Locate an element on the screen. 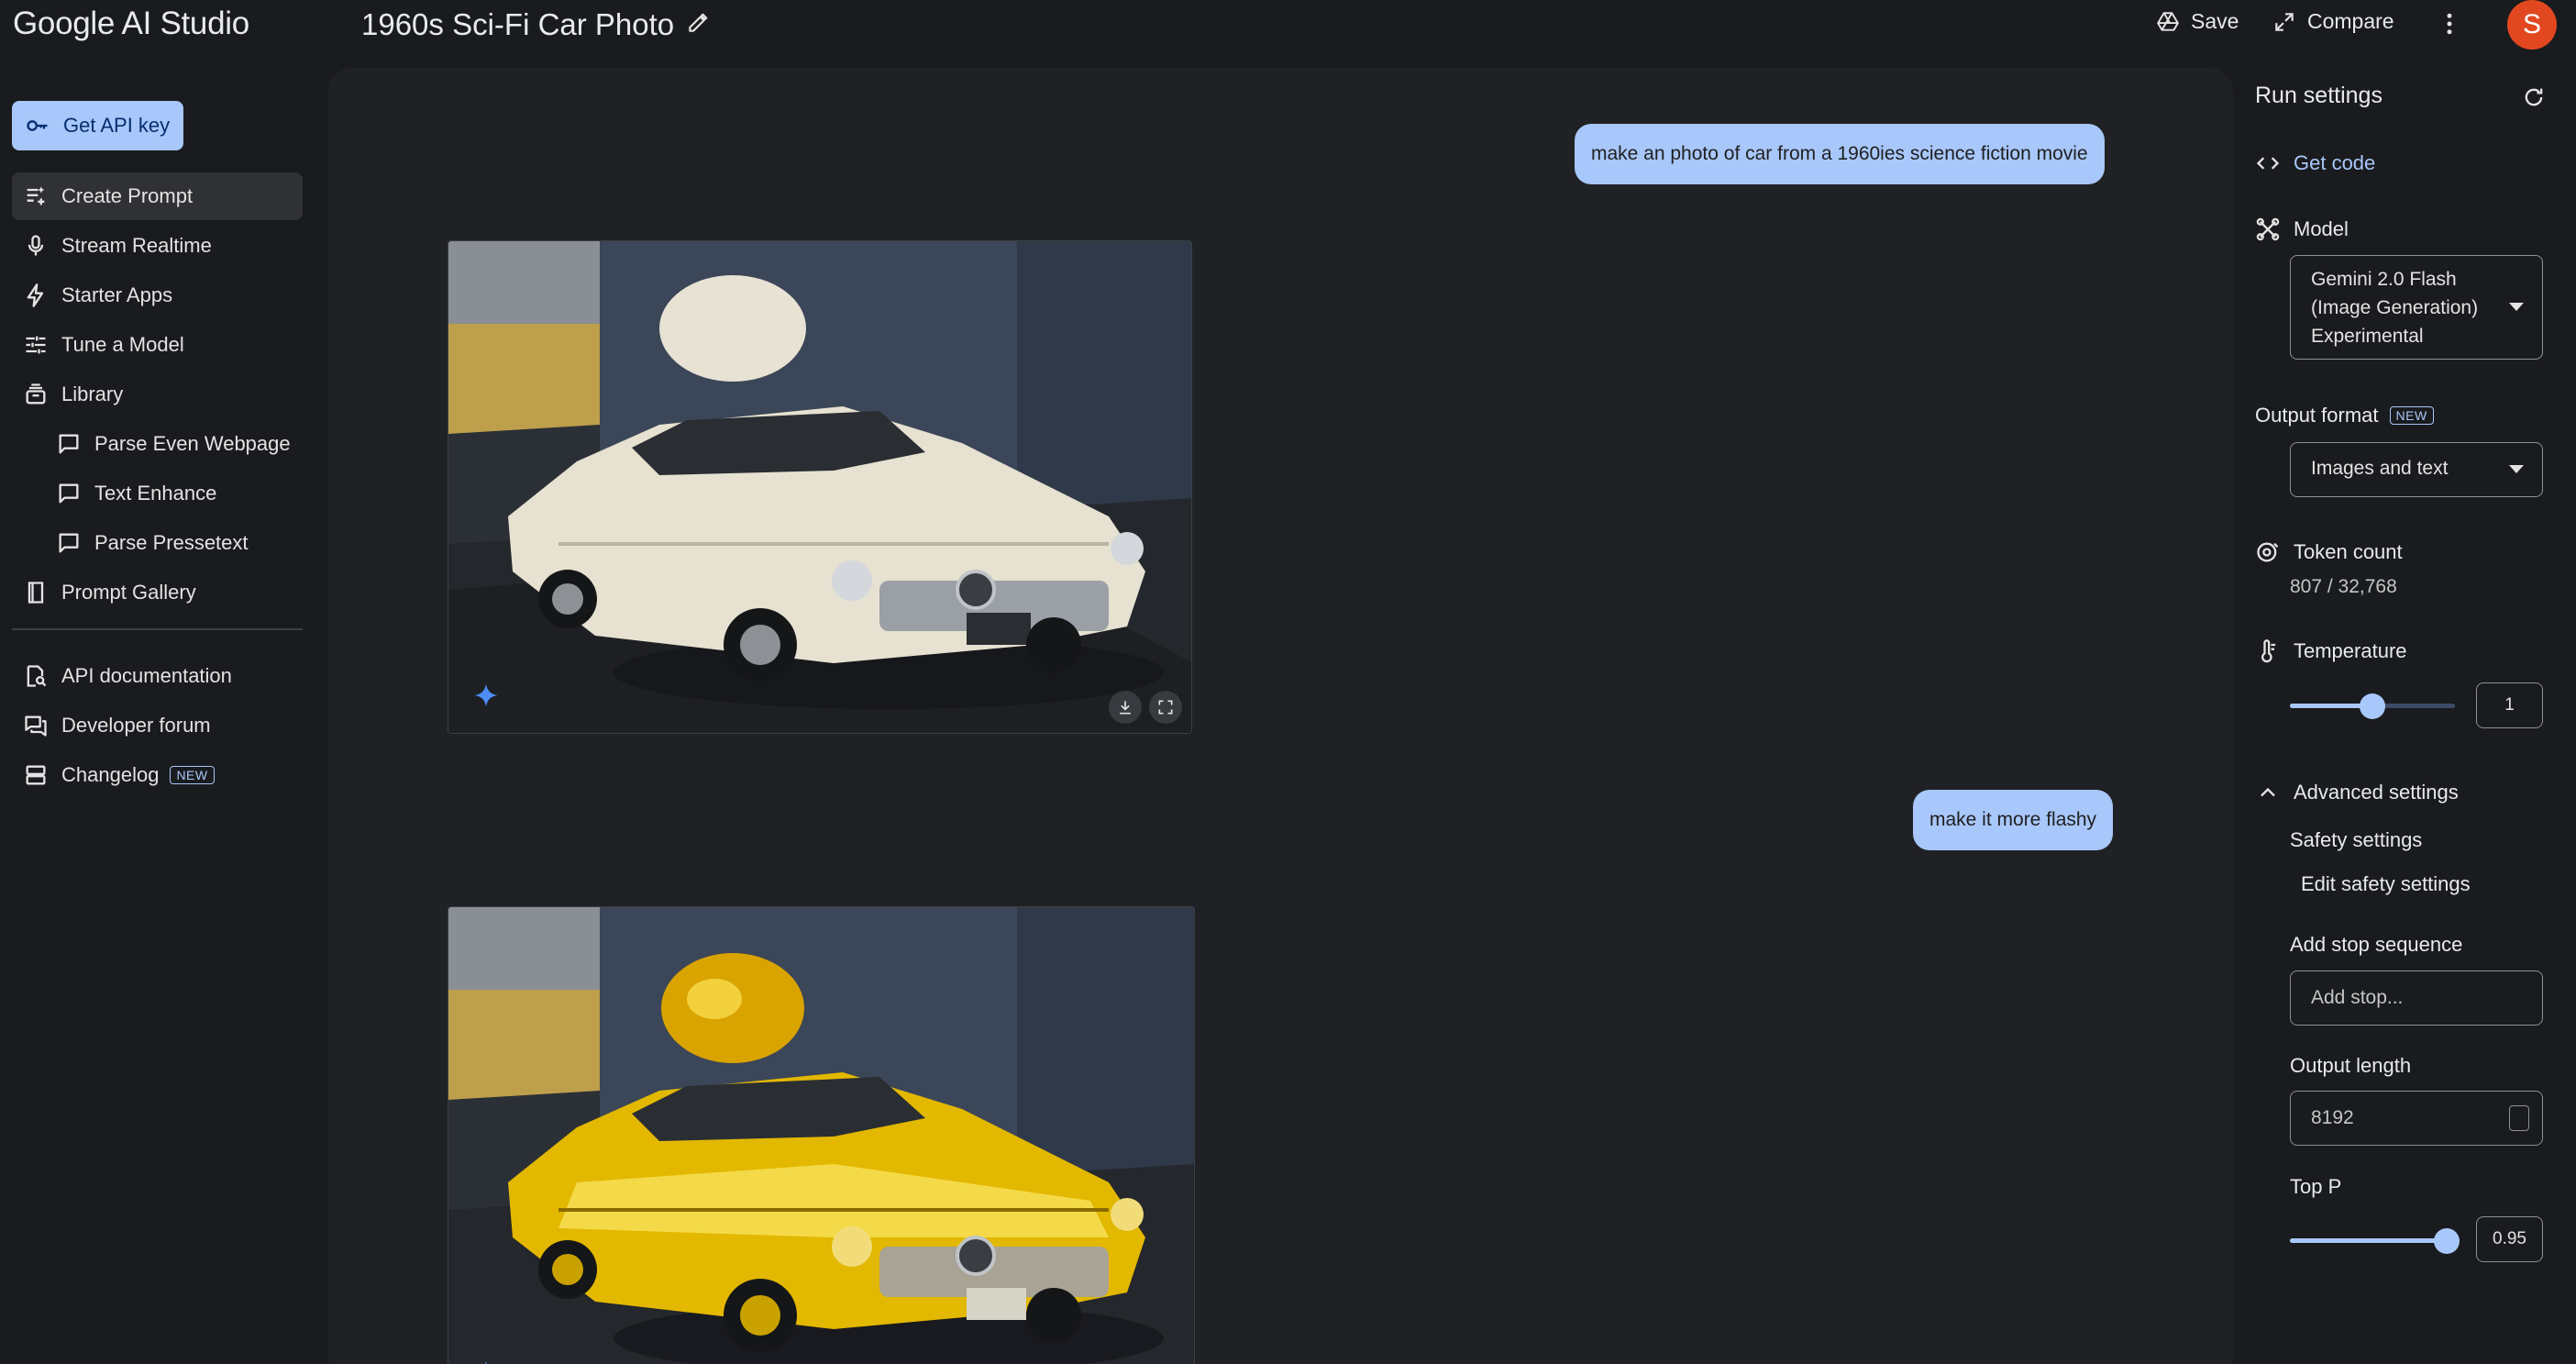 This screenshot has height=1364, width=2576. more-options-icon is located at coordinates (2449, 24).